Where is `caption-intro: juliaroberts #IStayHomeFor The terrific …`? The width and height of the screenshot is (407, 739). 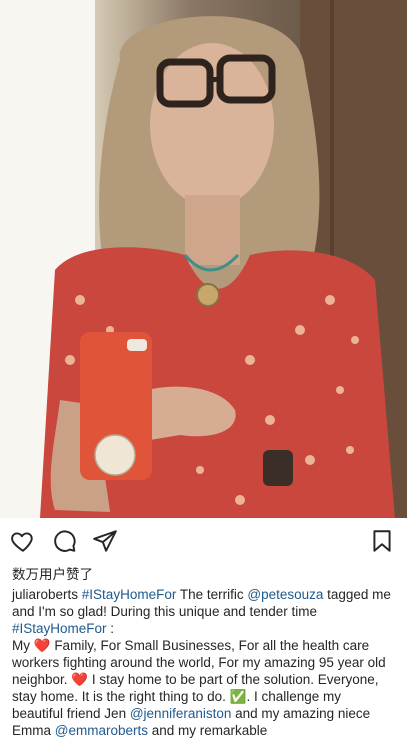 caption-intro: juliaroberts #IStayHomeFor The terrific … is located at coordinates (203, 611).